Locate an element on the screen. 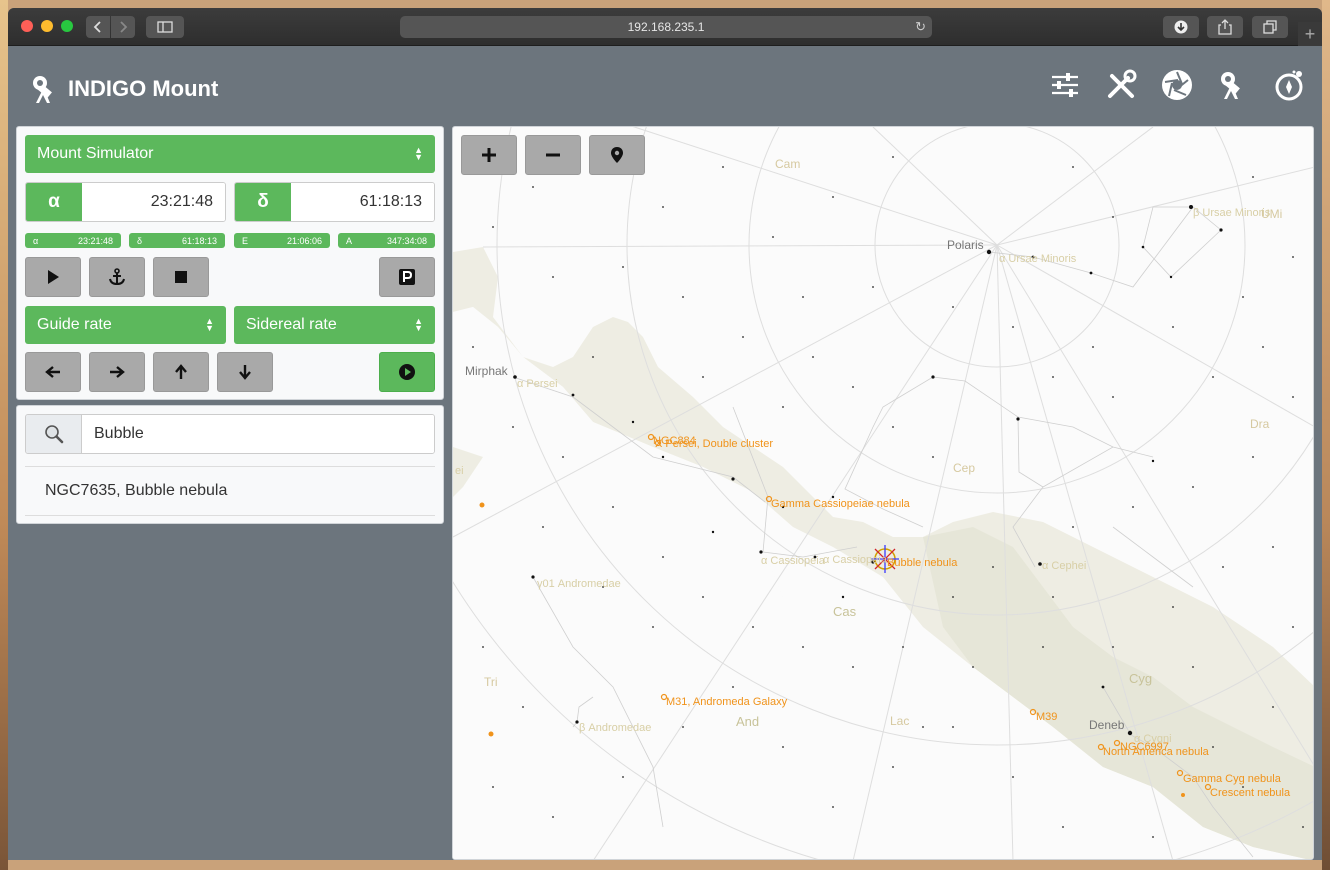 This screenshot has height=870, width=1330. stop-icon is located at coordinates (181, 277).